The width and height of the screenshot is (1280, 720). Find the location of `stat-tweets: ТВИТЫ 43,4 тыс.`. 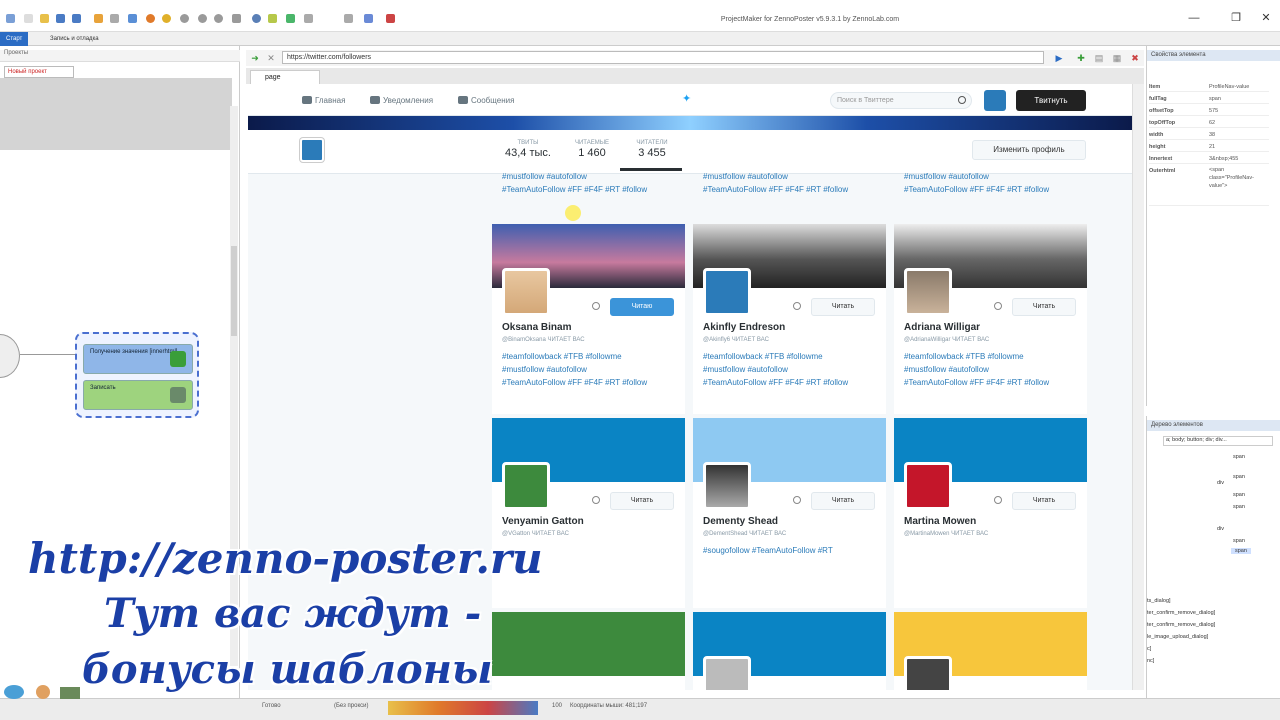

stat-tweets: ТВИТЫ 43,4 тыс. is located at coordinates (528, 149).